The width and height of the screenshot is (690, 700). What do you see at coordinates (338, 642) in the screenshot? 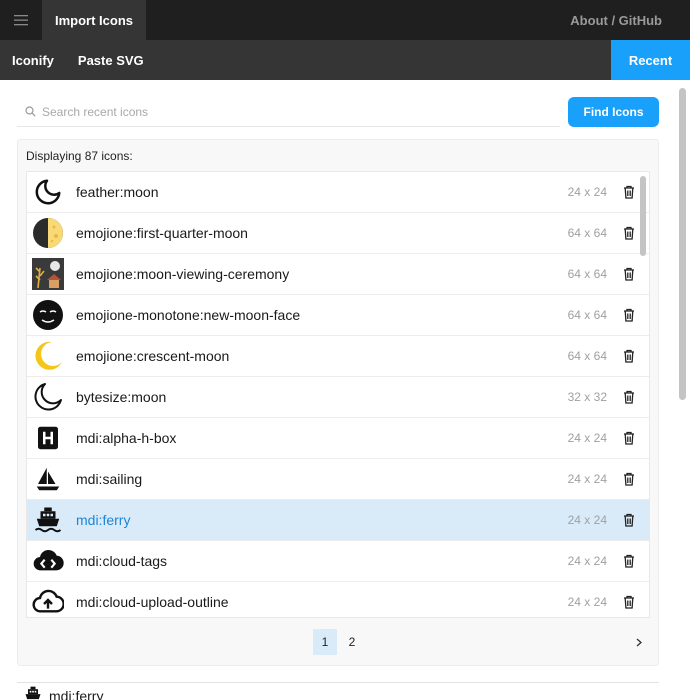
I see `pagination: 1 2` at bounding box center [338, 642].